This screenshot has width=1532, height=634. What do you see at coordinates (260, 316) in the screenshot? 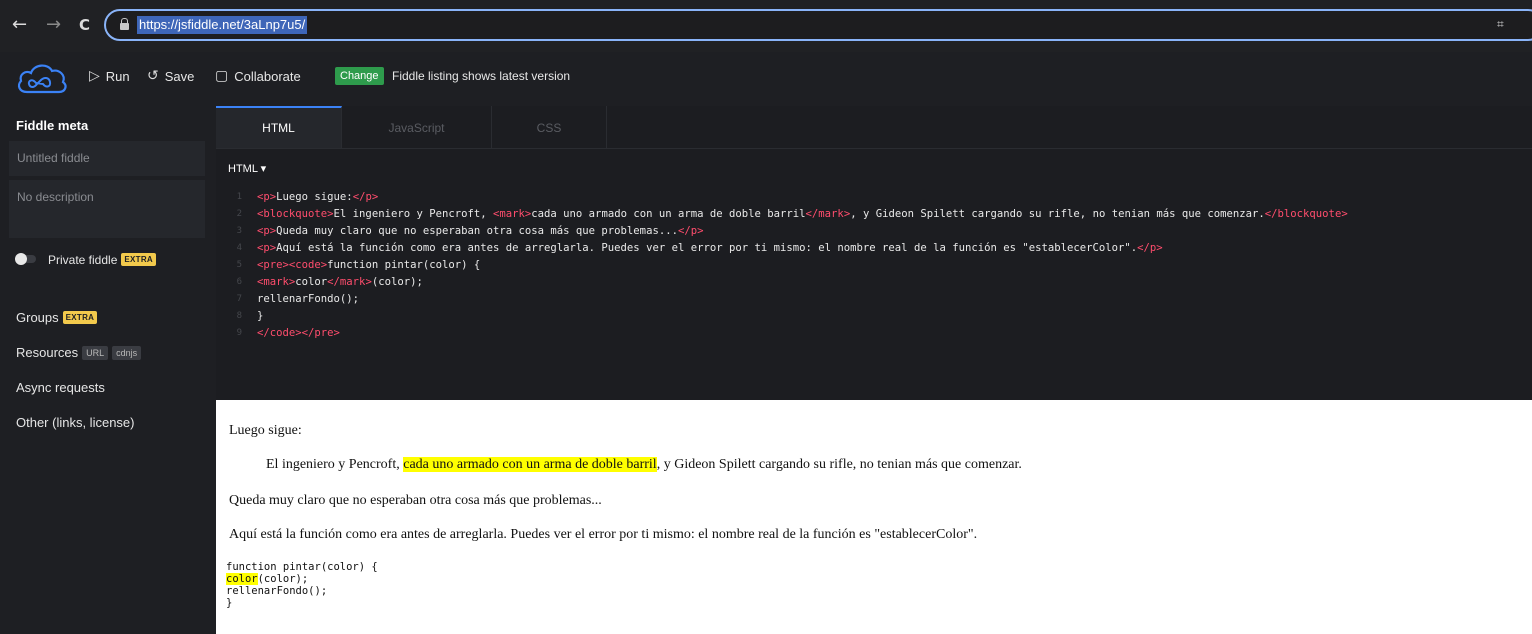
I see `code-text: }` at bounding box center [260, 316].